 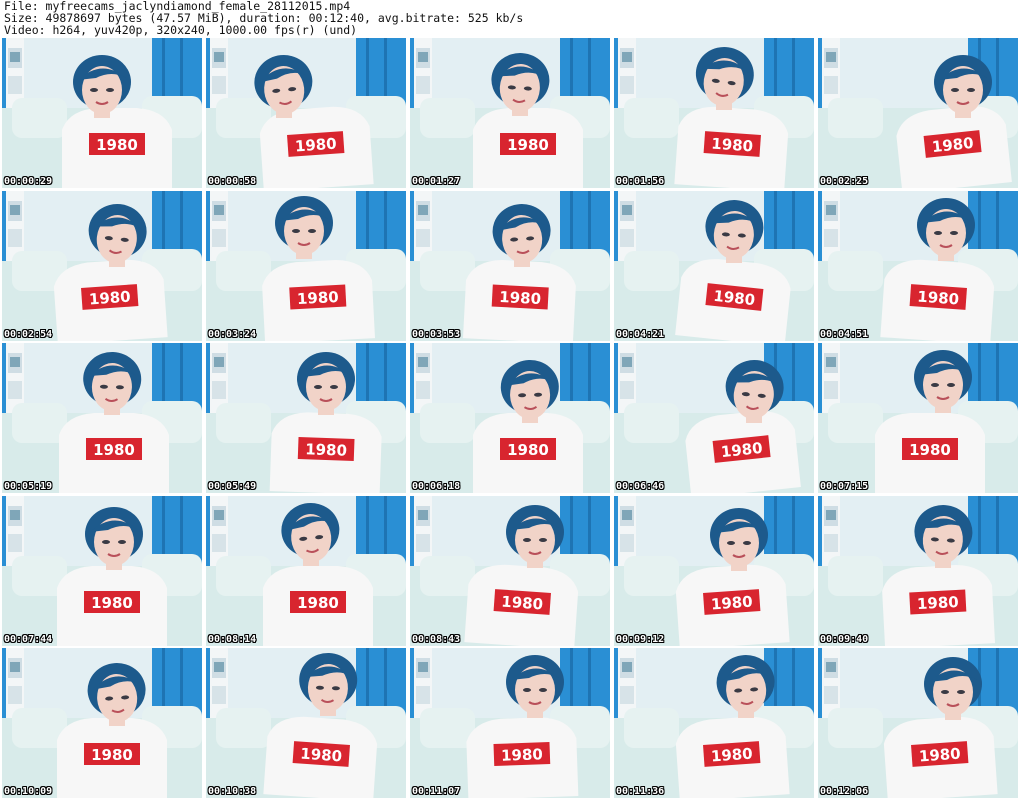 I want to click on video-thumbnail: 1980 00:05:49, so click(x=306, y=418).